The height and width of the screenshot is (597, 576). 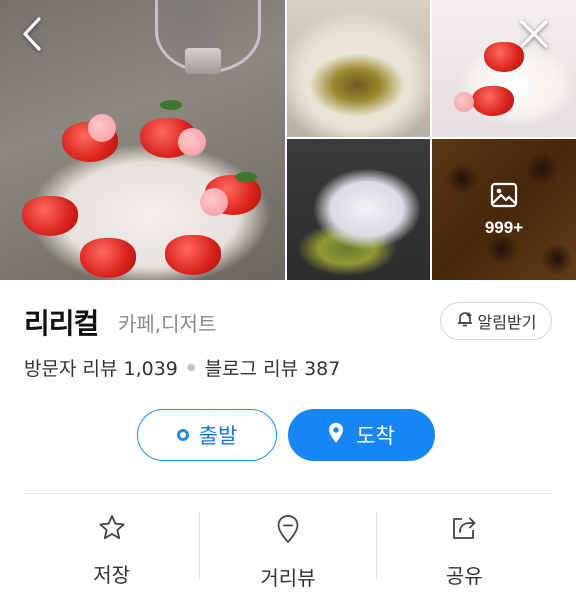 I want to click on share-label: 공유, so click(x=464, y=576).